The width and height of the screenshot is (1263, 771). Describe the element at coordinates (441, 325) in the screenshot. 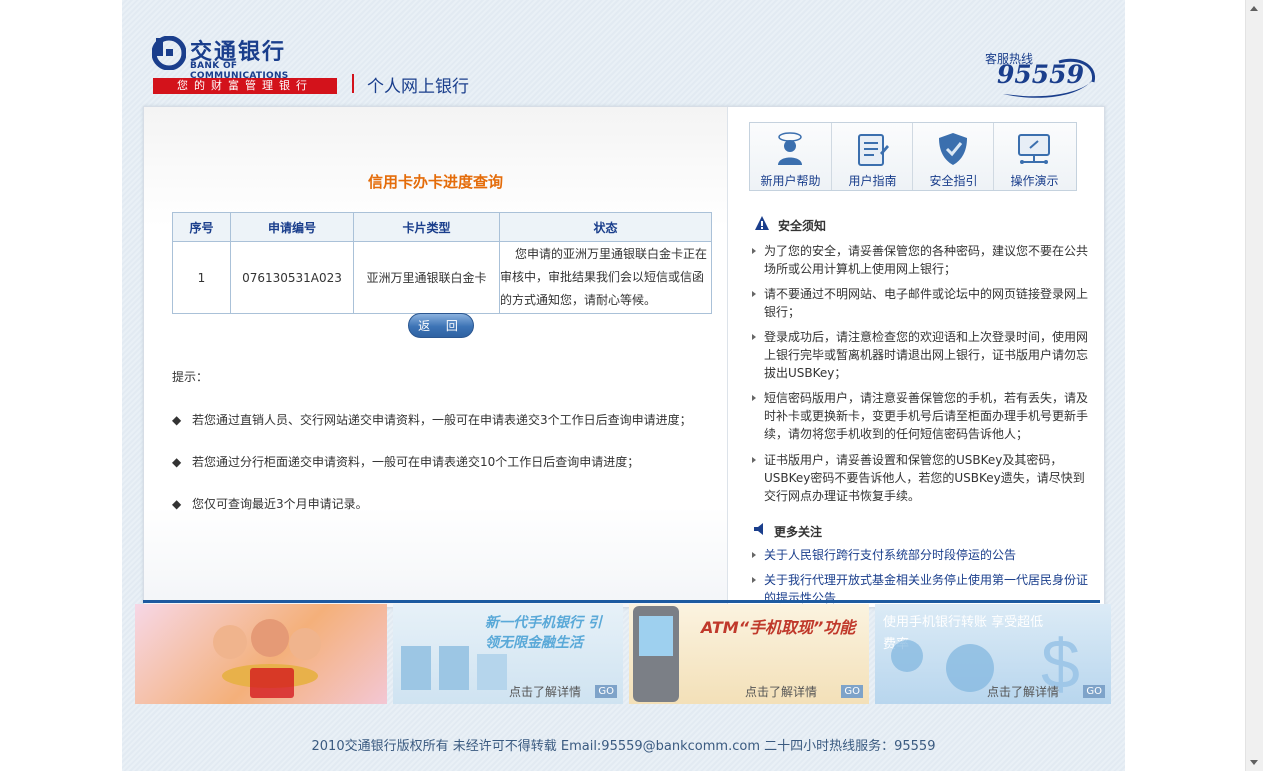

I see `back-button: 返 回` at that location.